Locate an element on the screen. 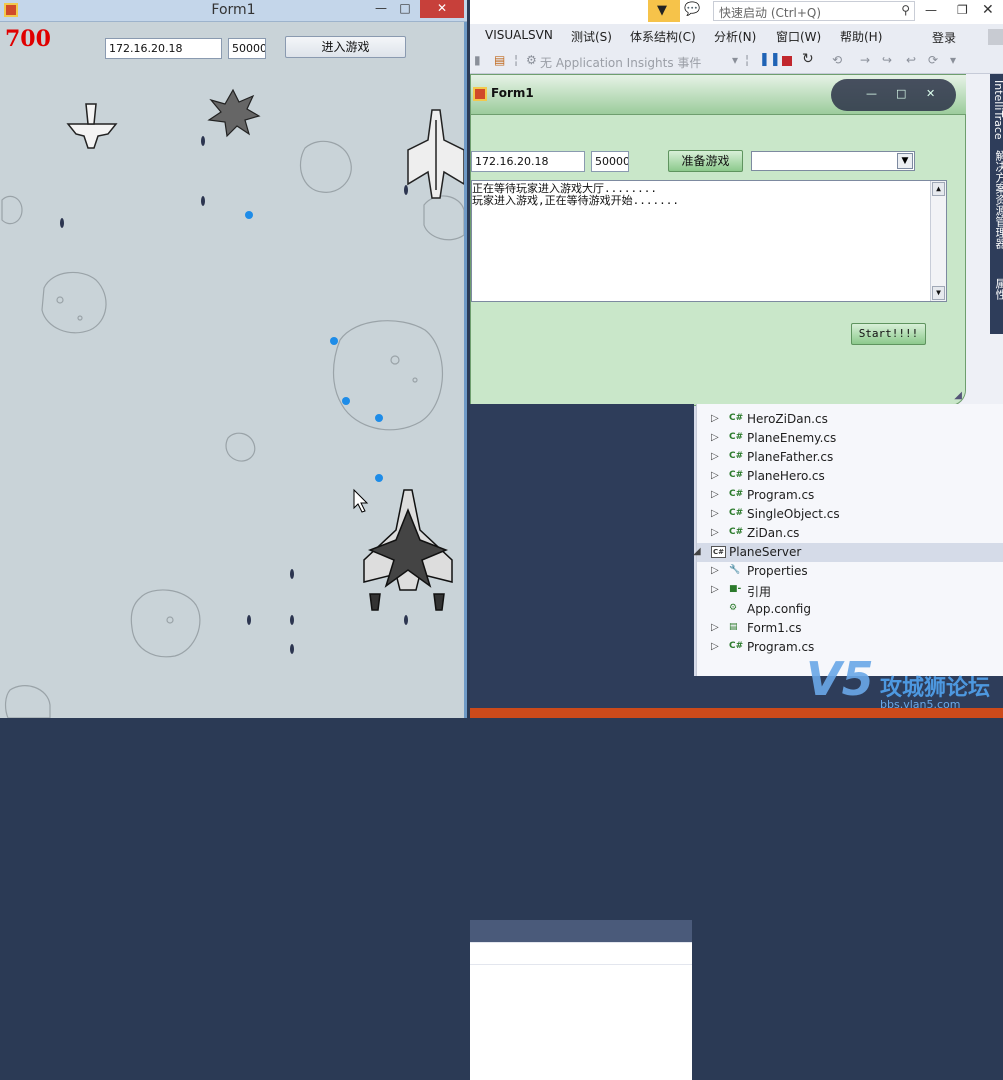 The width and height of the screenshot is (1003, 1080). enter-game-button: 进入游戏 is located at coordinates (345, 47).